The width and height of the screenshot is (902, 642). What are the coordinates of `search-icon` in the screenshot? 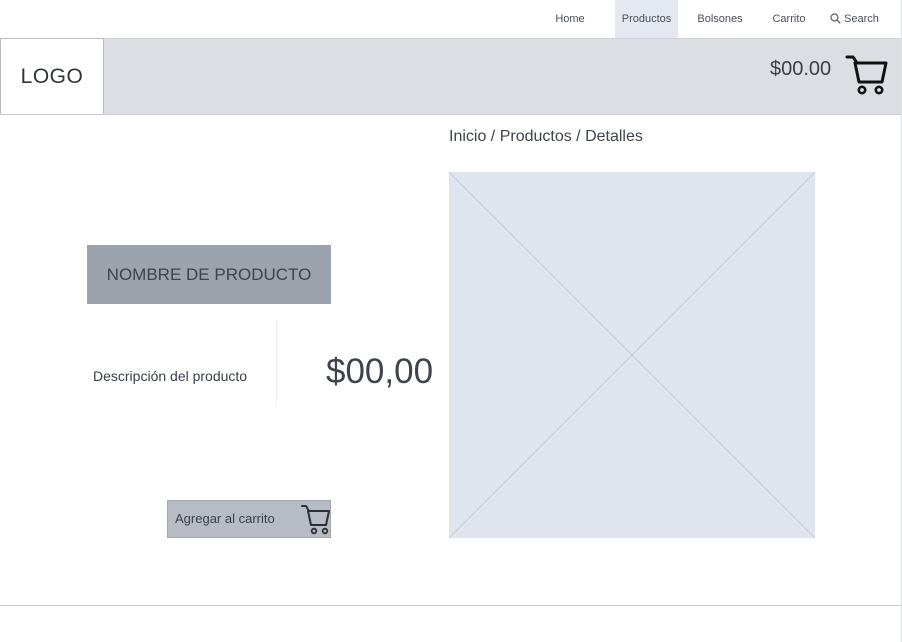 It's located at (835, 18).